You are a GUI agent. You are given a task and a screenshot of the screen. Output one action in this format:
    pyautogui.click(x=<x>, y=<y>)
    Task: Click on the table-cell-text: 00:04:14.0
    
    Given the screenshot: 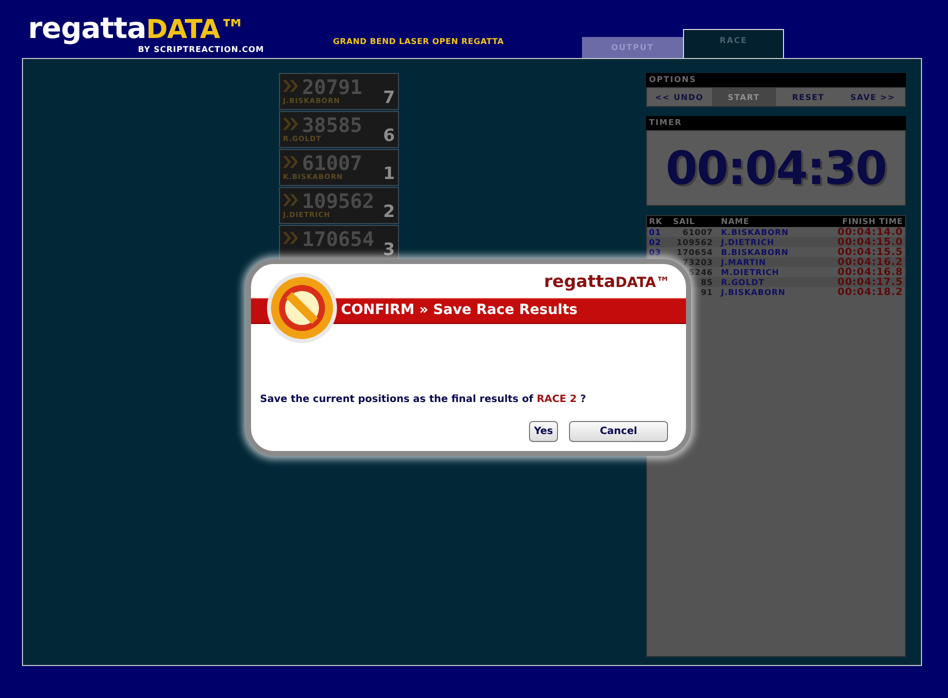 What is the action you would take?
    pyautogui.click(x=869, y=232)
    